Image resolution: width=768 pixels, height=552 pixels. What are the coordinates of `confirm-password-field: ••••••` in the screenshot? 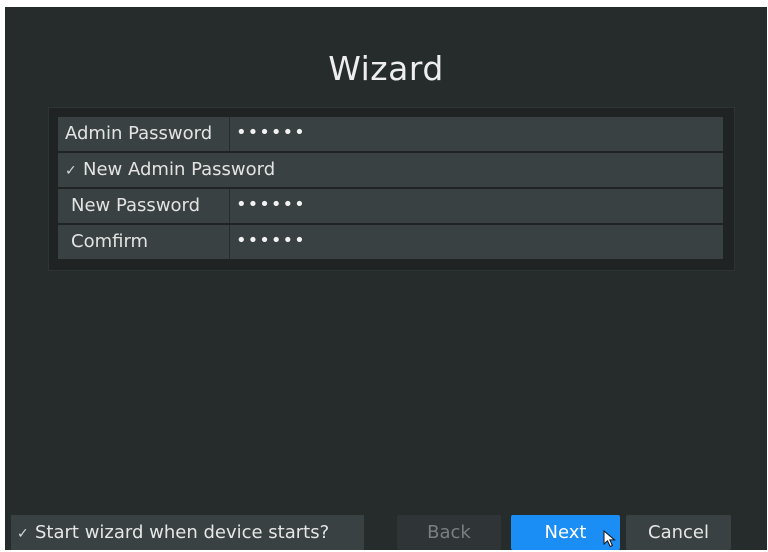 It's located at (476, 242).